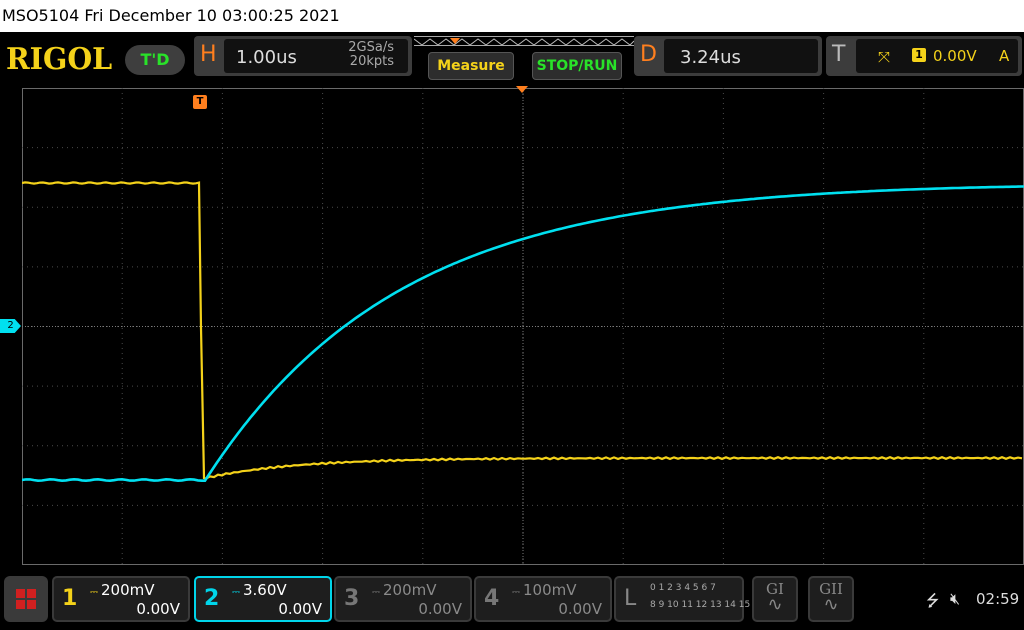  I want to click on trigger-panel: T ⤧ 1 0.00V A, so click(924, 56).